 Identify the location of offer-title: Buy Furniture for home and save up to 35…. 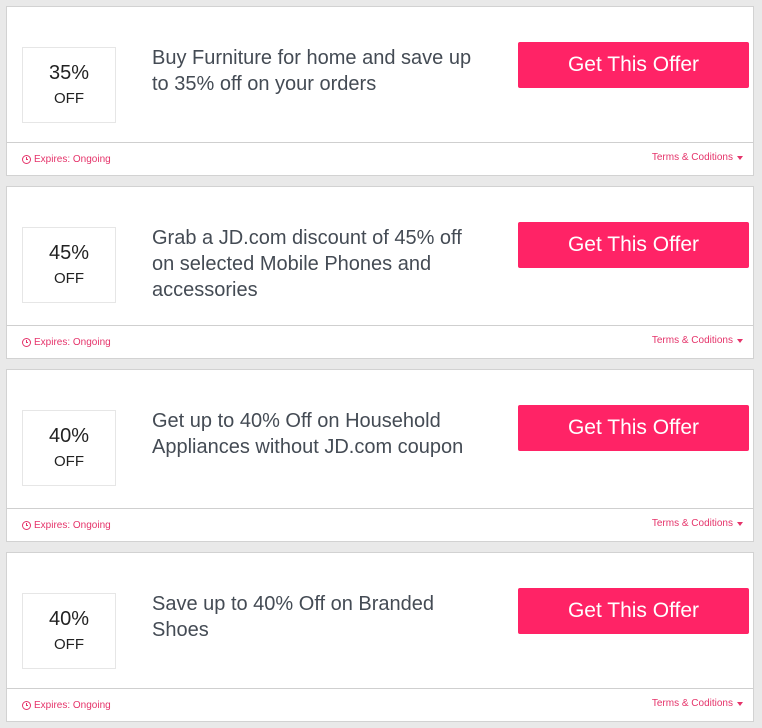
(312, 71).